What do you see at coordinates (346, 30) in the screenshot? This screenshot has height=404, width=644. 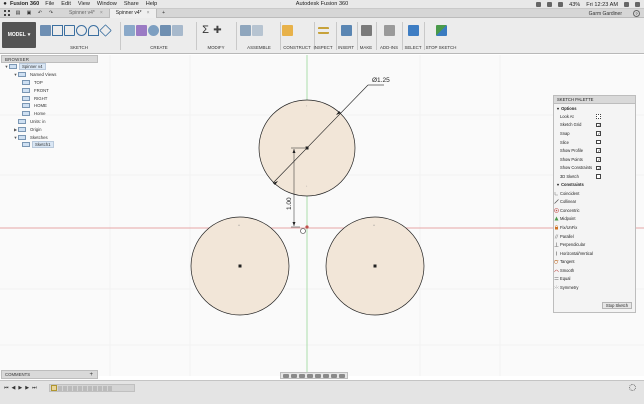 I see `insert-image-icon` at bounding box center [346, 30].